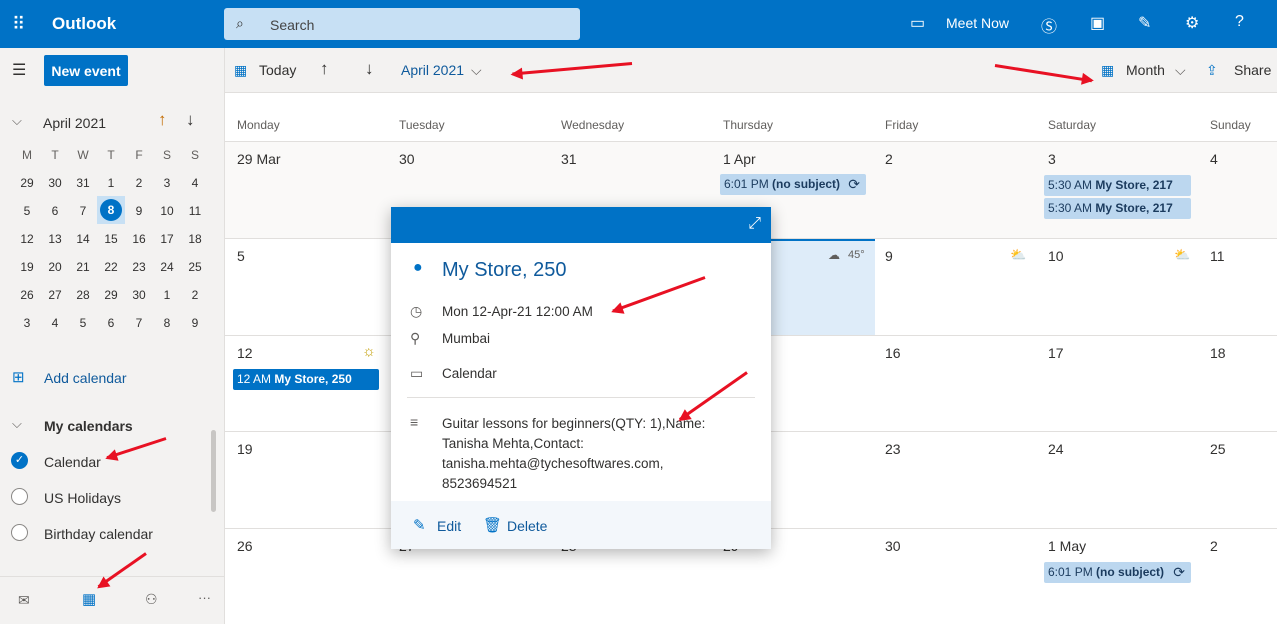 The width and height of the screenshot is (1277, 624). What do you see at coordinates (55, 295) in the screenshot?
I see `mini-day: 27` at bounding box center [55, 295].